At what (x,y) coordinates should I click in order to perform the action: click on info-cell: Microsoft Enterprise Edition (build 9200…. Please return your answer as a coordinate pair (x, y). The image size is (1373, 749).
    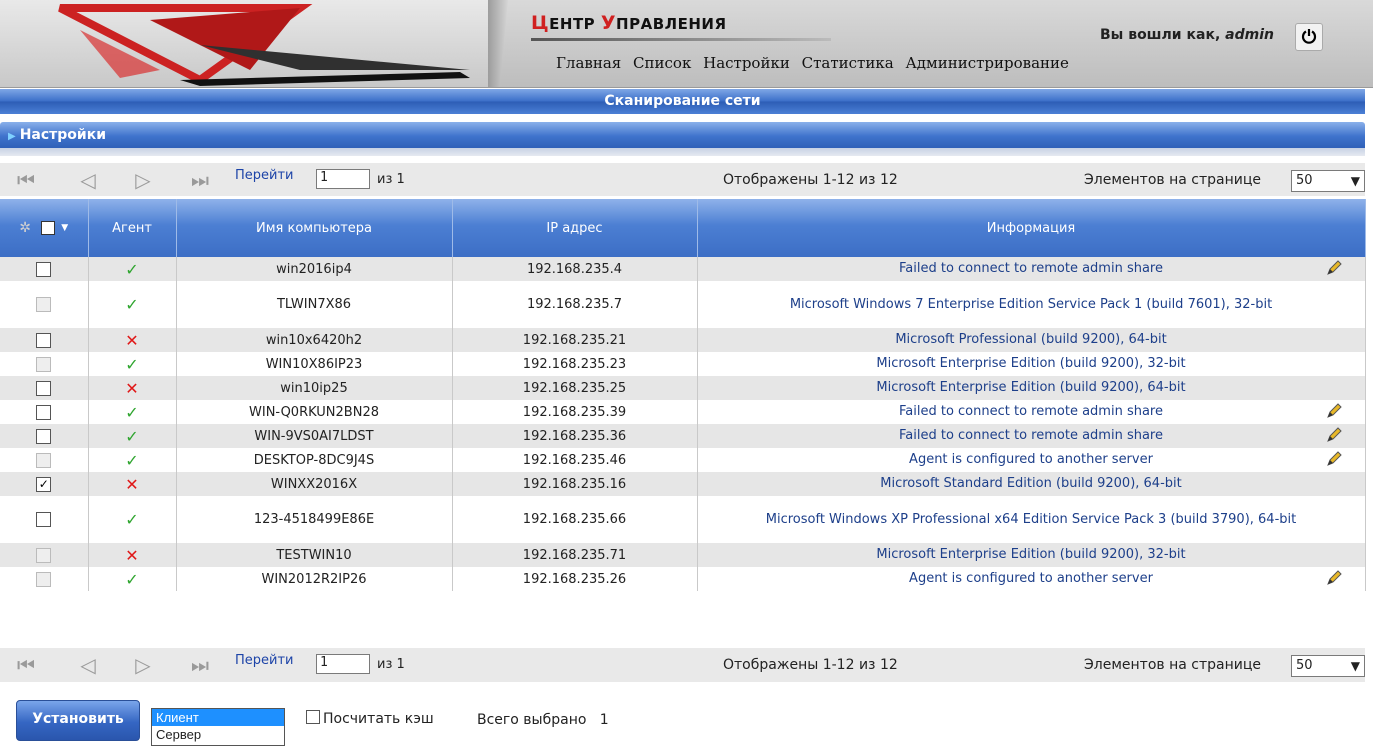
    Looking at the image, I should click on (1031, 388).